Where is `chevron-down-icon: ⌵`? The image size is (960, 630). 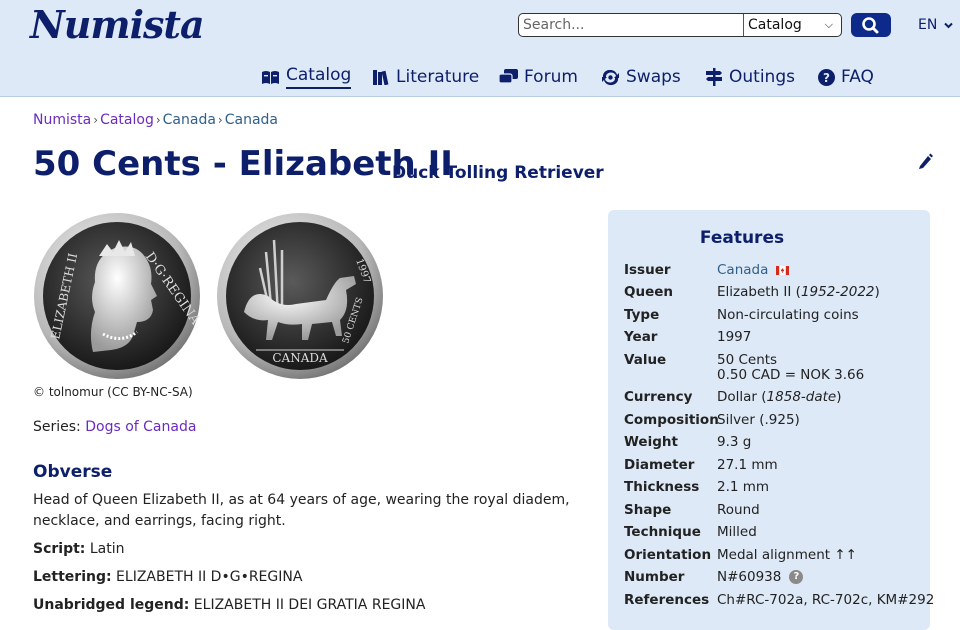 chevron-down-icon: ⌵ is located at coordinates (828, 24).